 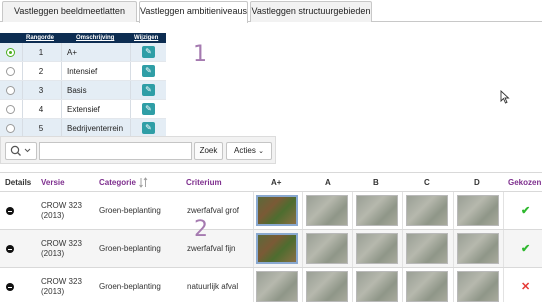 What do you see at coordinates (193, 12) in the screenshot?
I see `tab-vastleggen-ambitieniveaus: Vastleggen ambitieniveaus` at bounding box center [193, 12].